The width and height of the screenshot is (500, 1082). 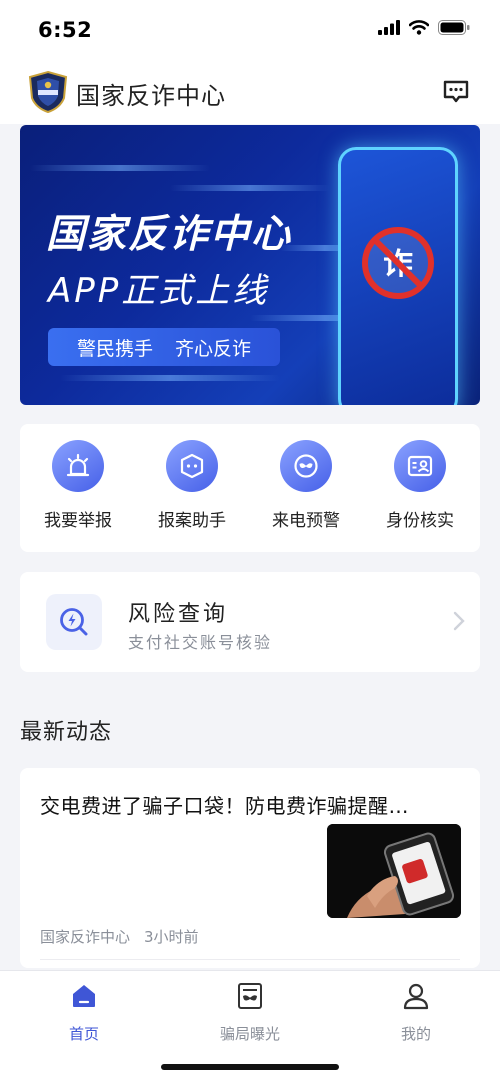 I want to click on tab-profile: 我的, so click(x=416, y=1012).